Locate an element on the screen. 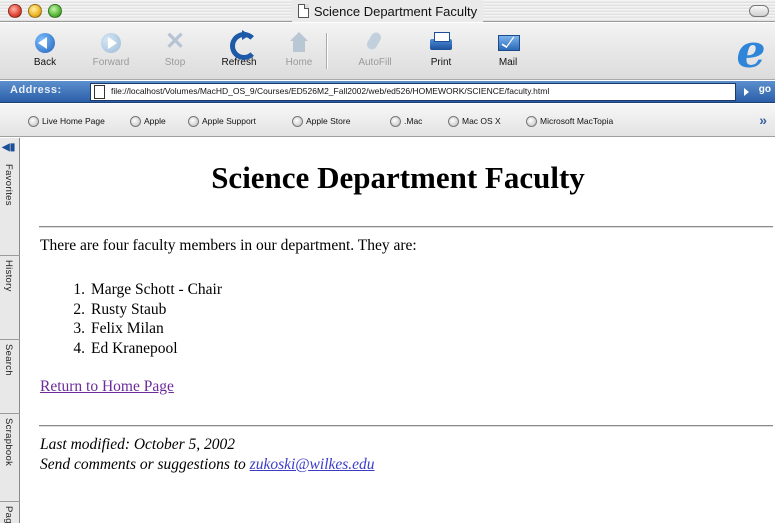  print-label: Print is located at coordinates (441, 62).